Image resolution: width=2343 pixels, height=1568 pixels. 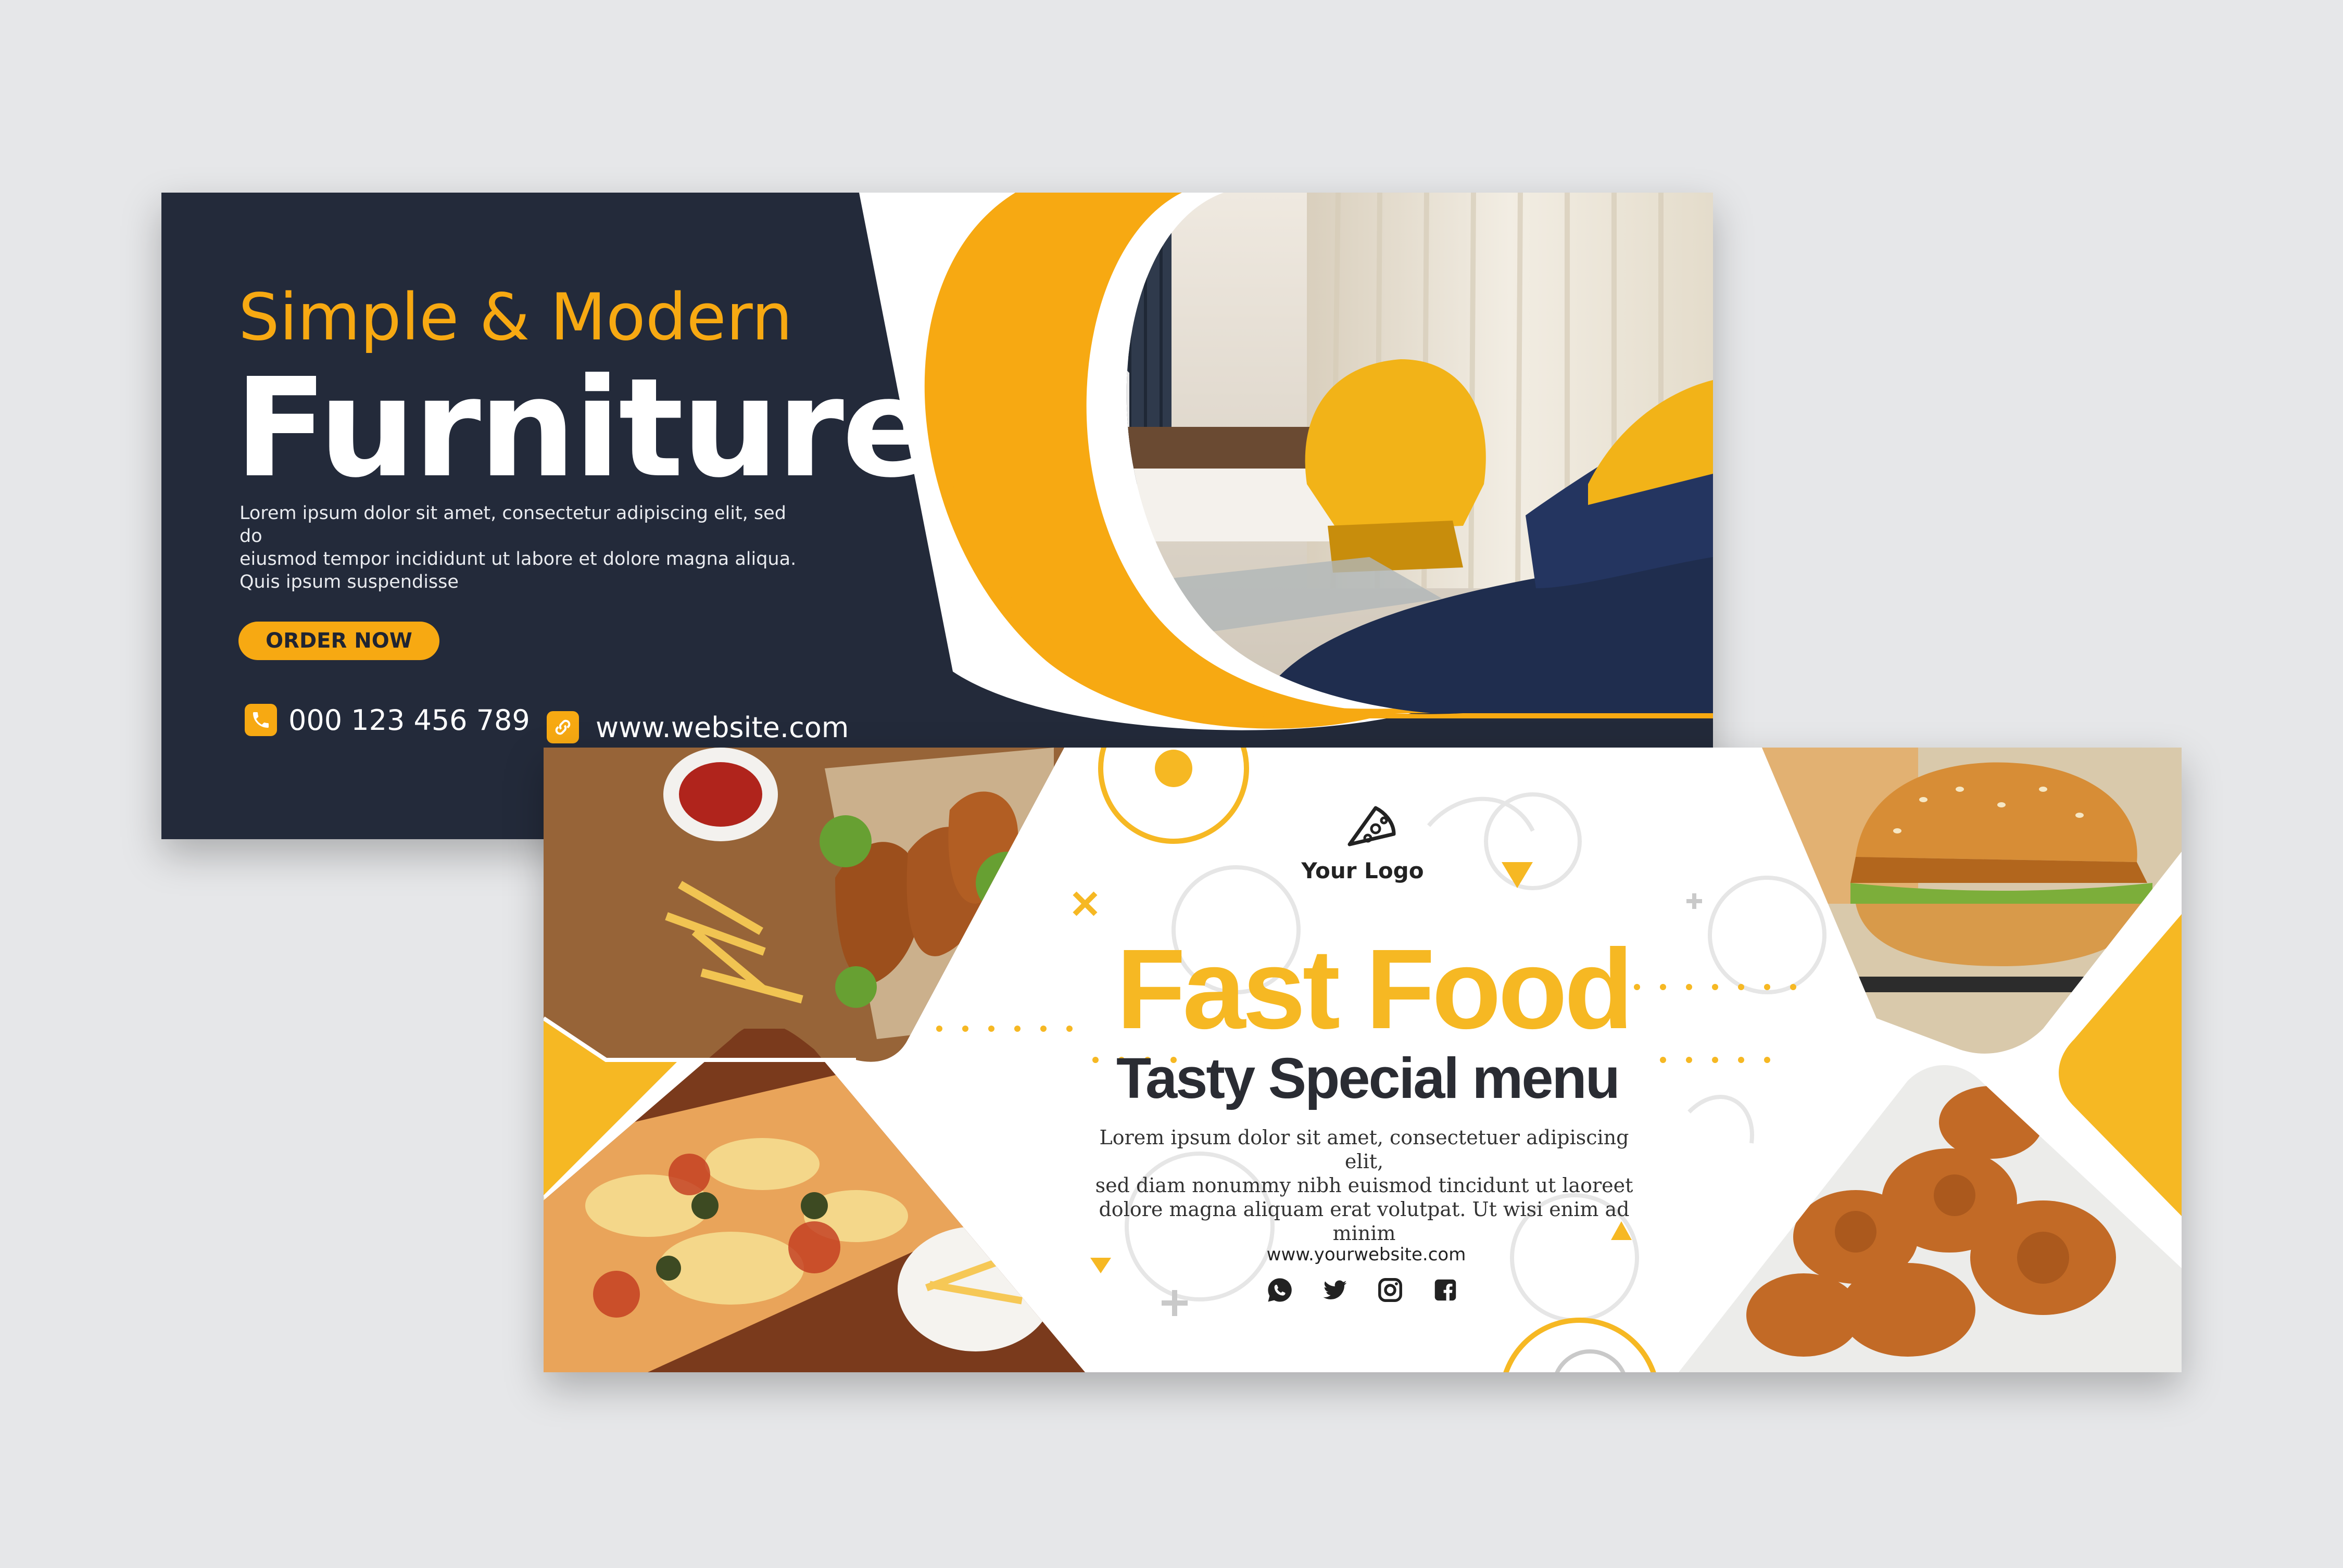 What do you see at coordinates (1366, 1254) in the screenshot?
I see `fast-food-website: www.yourwebsite.com` at bounding box center [1366, 1254].